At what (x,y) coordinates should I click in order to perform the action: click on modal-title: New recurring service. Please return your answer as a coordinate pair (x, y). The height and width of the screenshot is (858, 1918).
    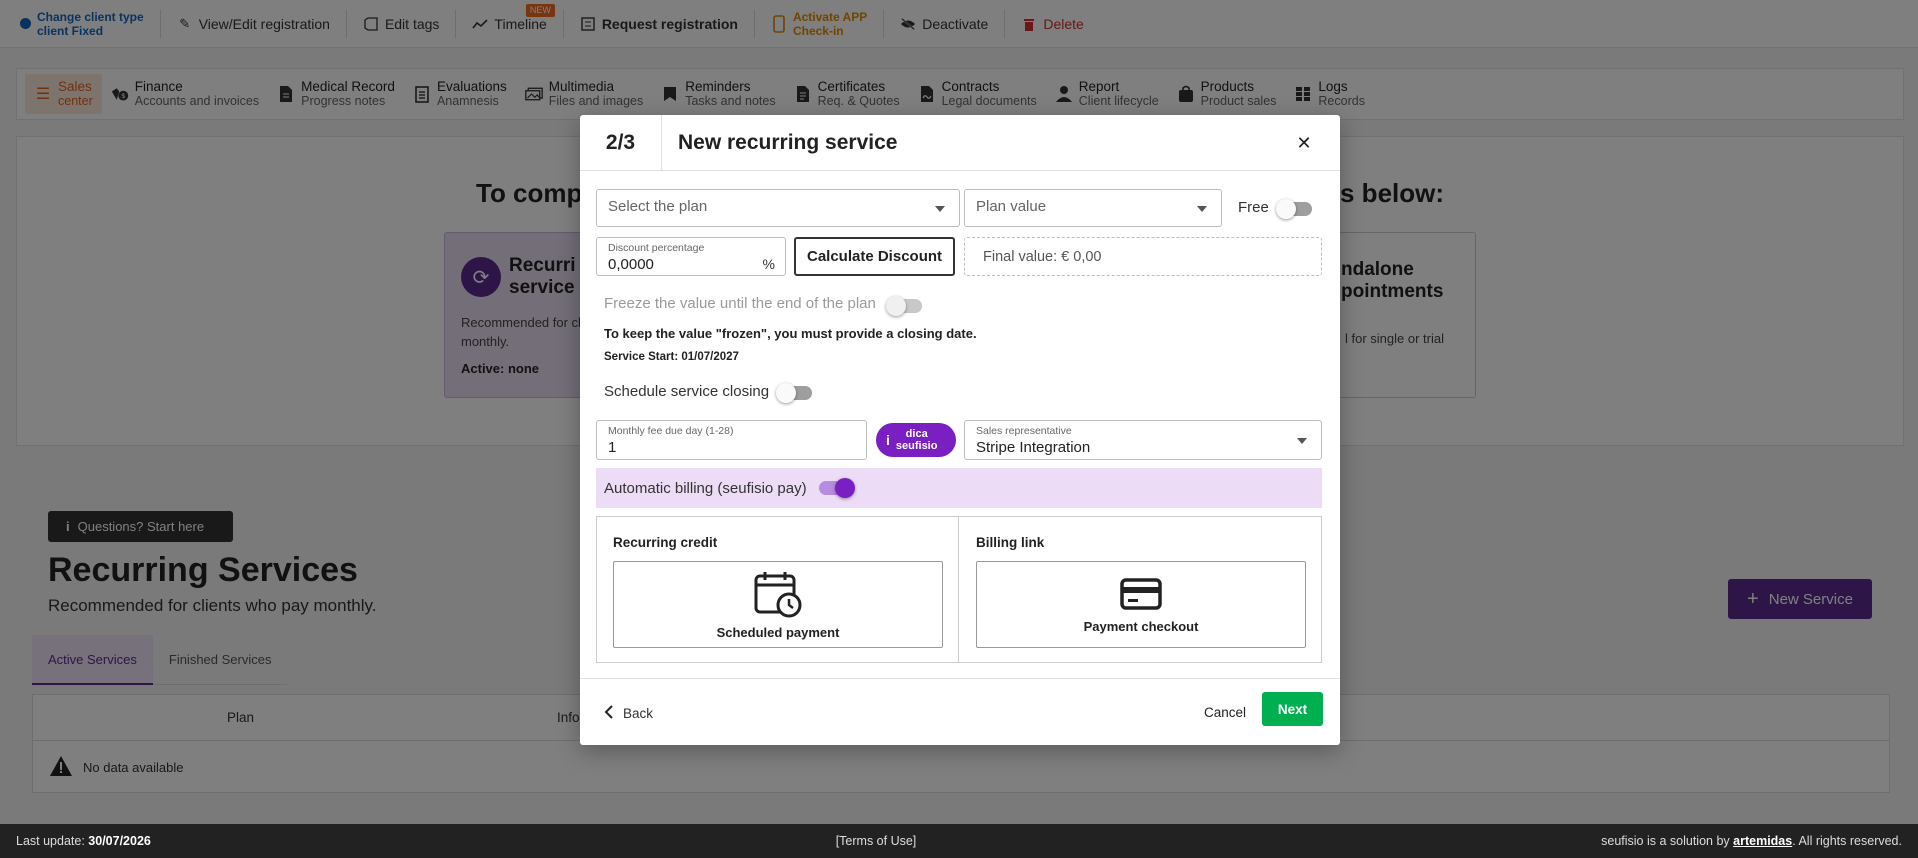
    Looking at the image, I should click on (788, 142).